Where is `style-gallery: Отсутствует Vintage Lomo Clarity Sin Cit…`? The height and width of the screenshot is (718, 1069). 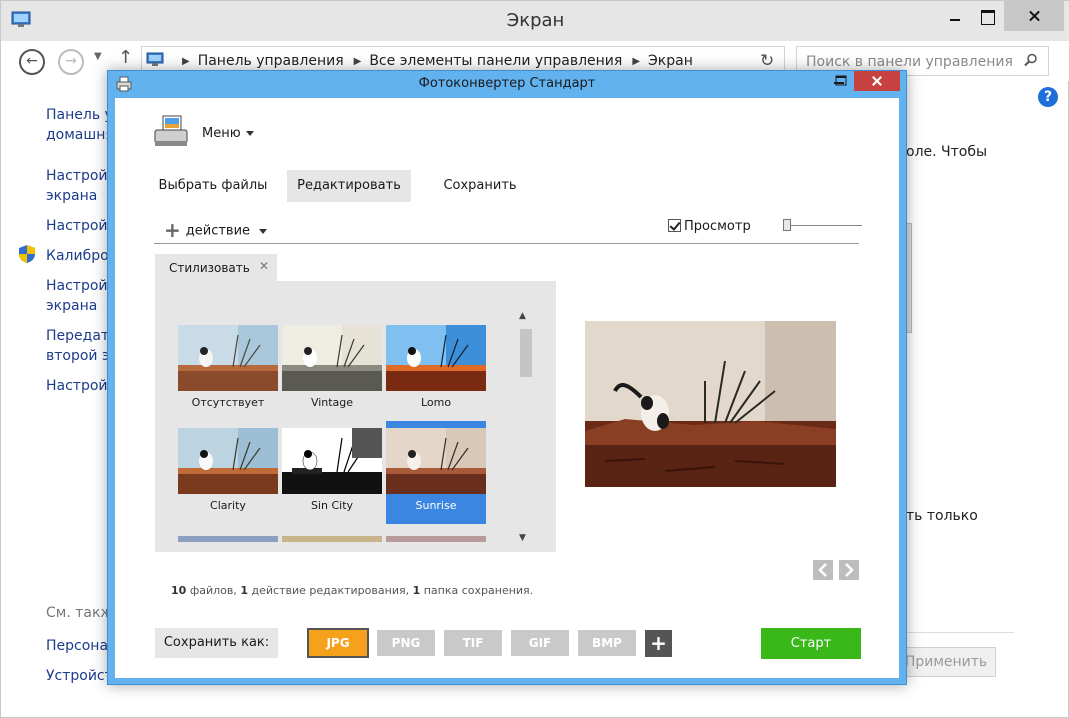
style-gallery: Отсутствует Vintage Lomo Clarity Sin Cit… is located at coordinates (355, 416).